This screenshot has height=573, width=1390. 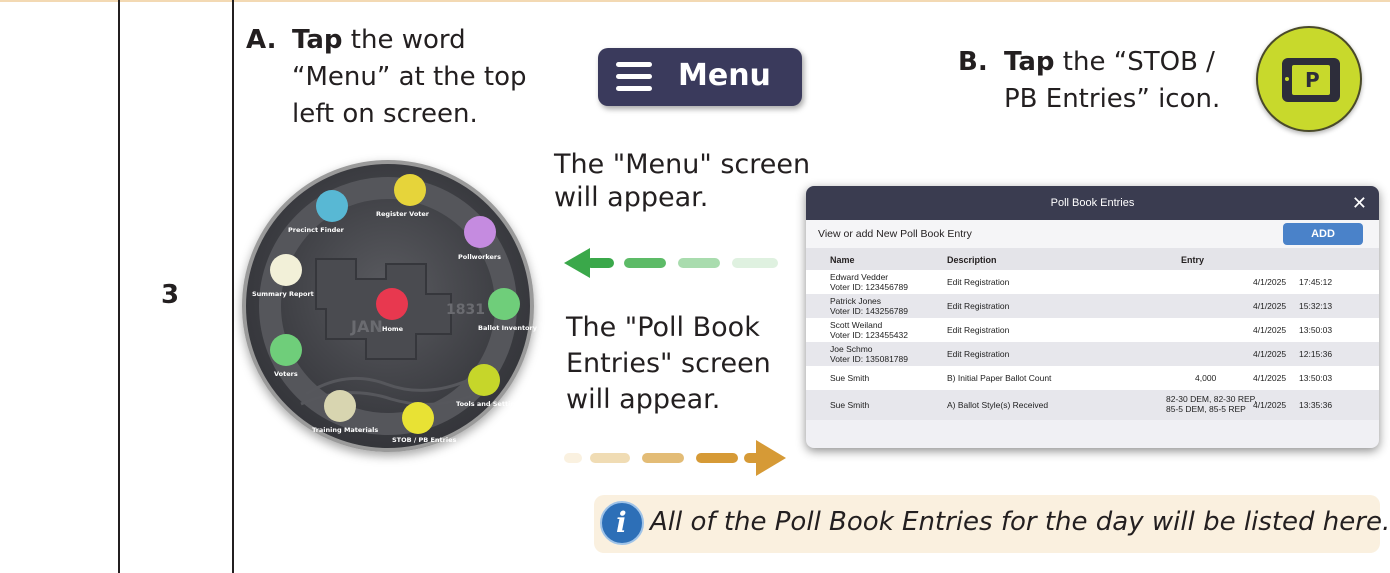 I want to click on training-materials-label: Training Materials, so click(x=345, y=430).